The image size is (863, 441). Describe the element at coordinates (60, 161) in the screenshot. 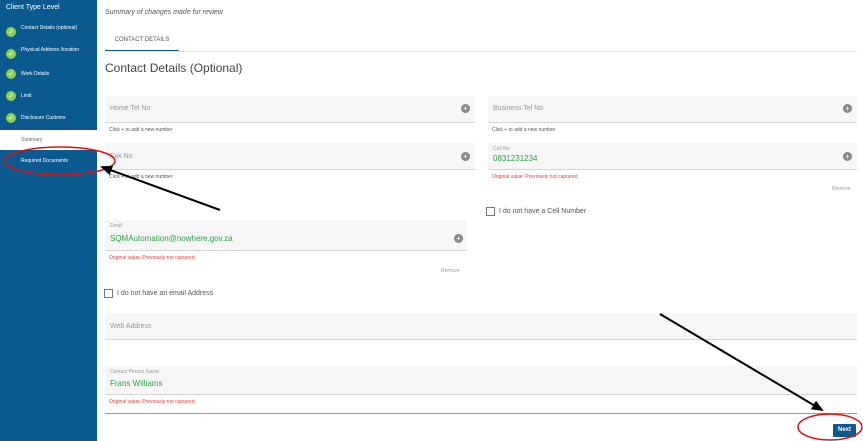

I see `annotation-circle-required-documents` at that location.